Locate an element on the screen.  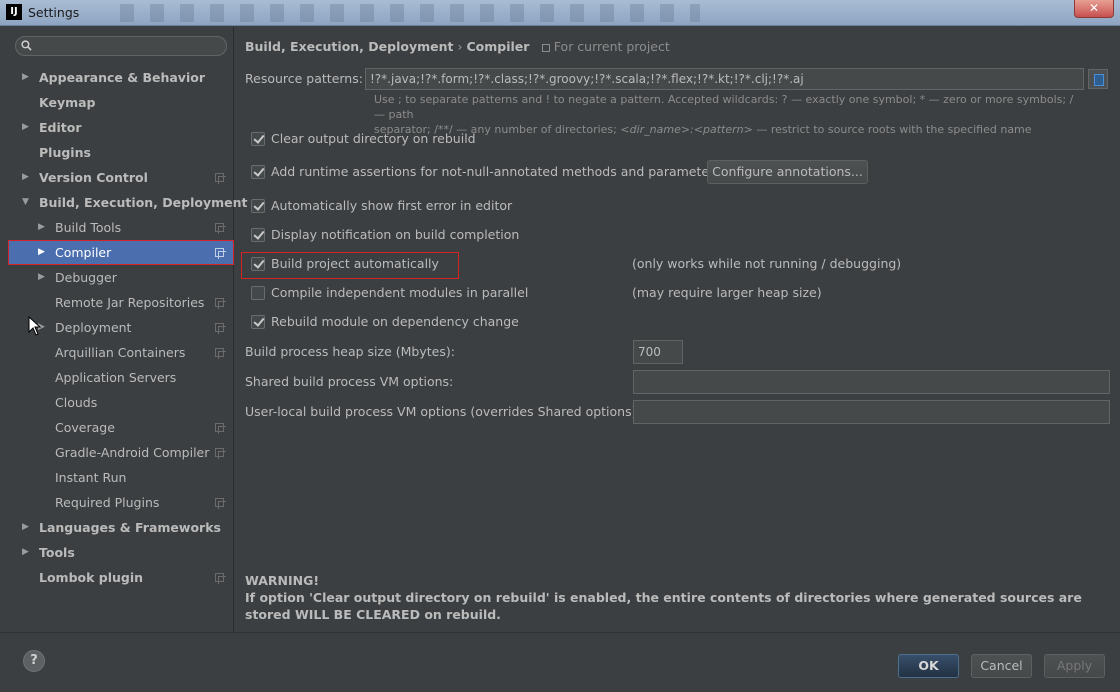
sidebar-item-label: Gradle-Android Compiler is located at coordinates (132, 452).